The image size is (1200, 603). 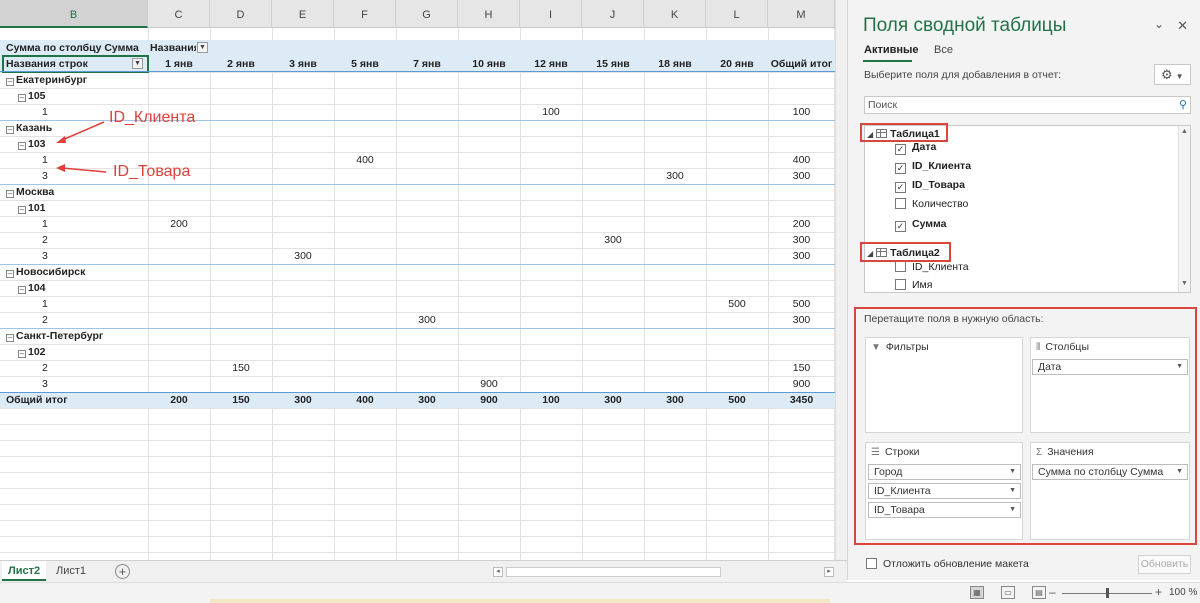 I want to click on area-label-text: Фильтры, so click(x=907, y=347).